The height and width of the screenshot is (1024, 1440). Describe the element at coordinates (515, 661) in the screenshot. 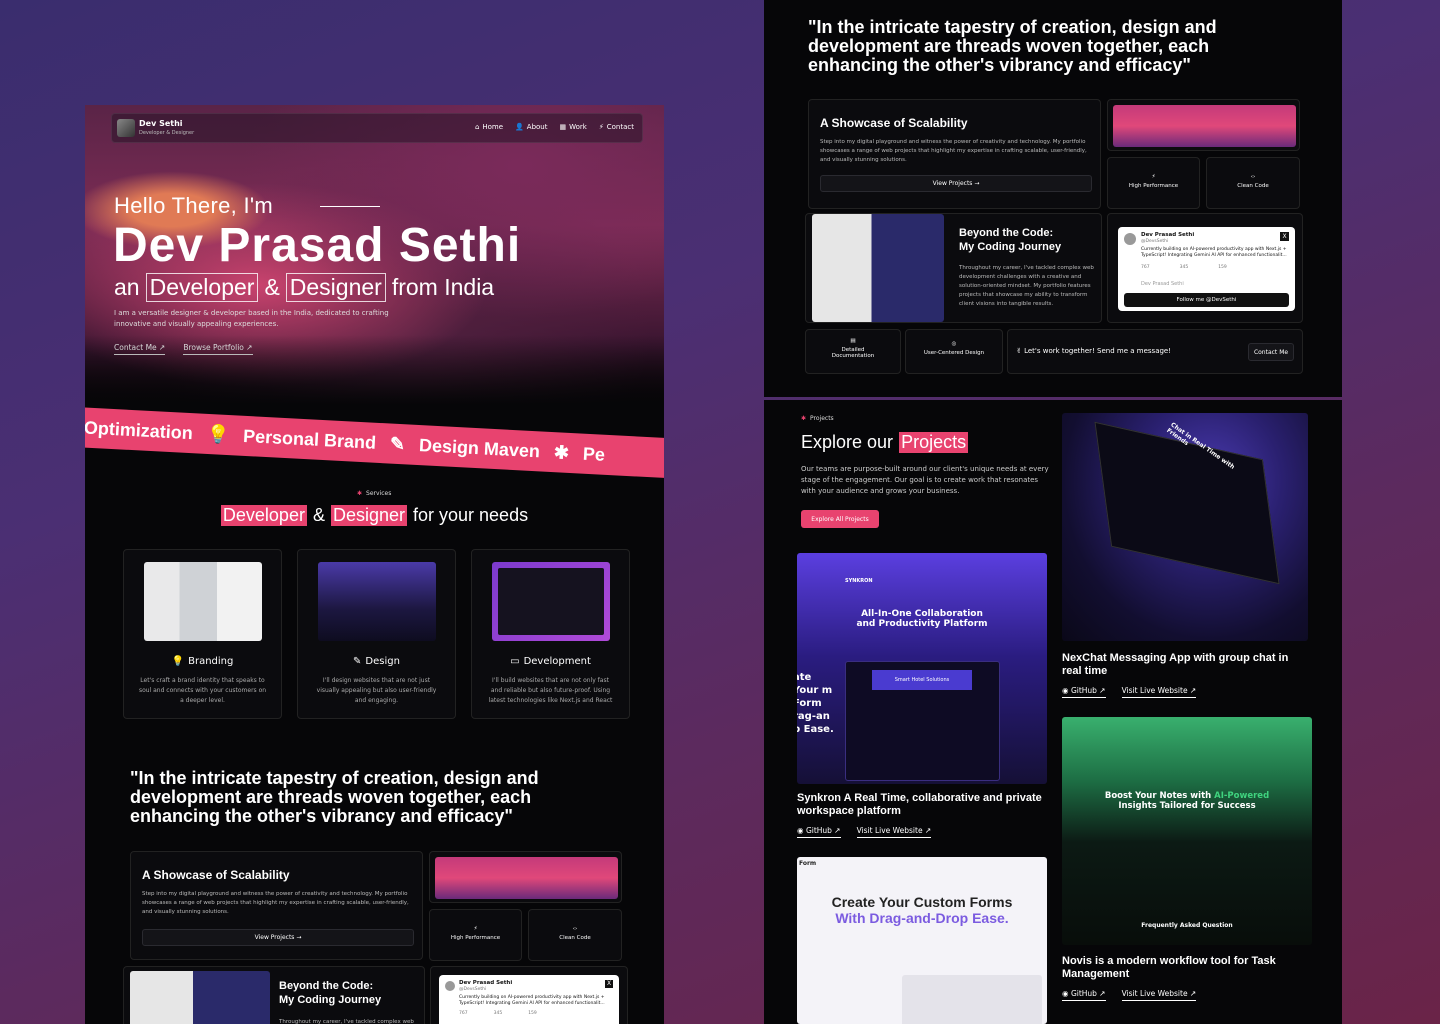

I see `monitor-icon: ▭` at that location.